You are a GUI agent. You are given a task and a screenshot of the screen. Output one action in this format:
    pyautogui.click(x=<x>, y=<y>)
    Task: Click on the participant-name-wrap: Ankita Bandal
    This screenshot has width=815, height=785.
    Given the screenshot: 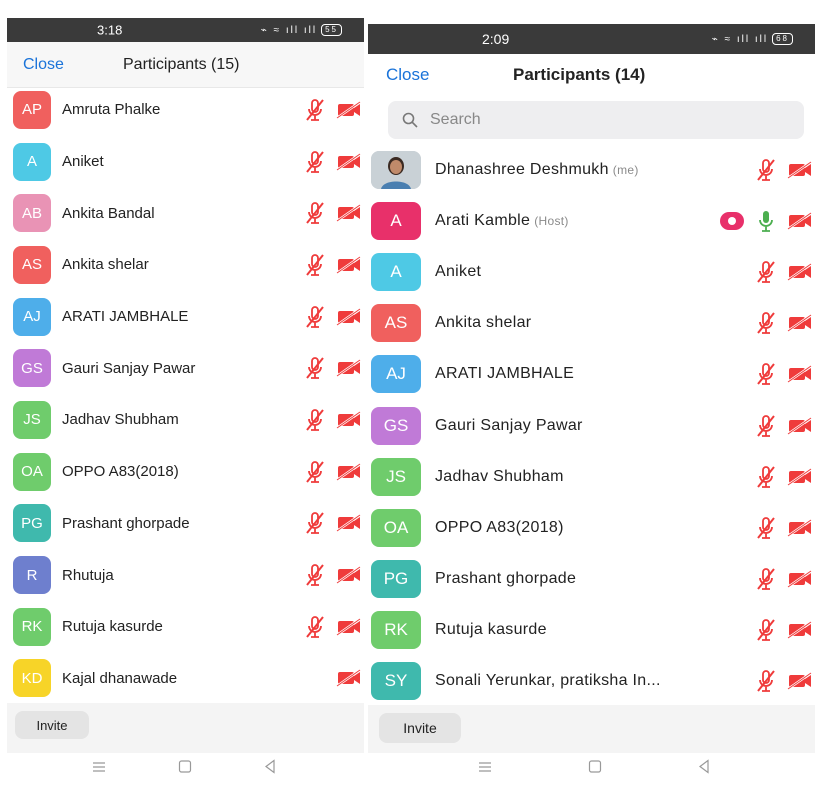 What is the action you would take?
    pyautogui.click(x=182, y=213)
    